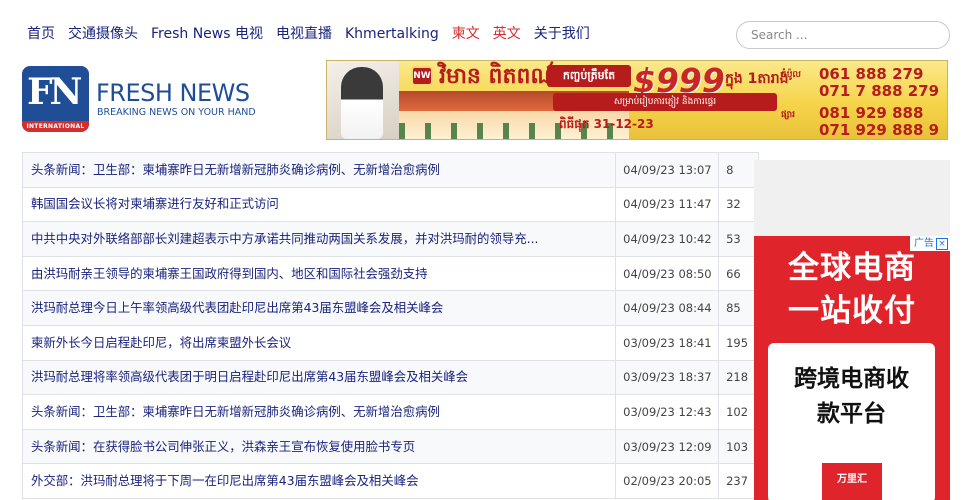  Describe the element at coordinates (879, 130) in the screenshot. I see `banner-phone: 071 929 888 9` at that location.